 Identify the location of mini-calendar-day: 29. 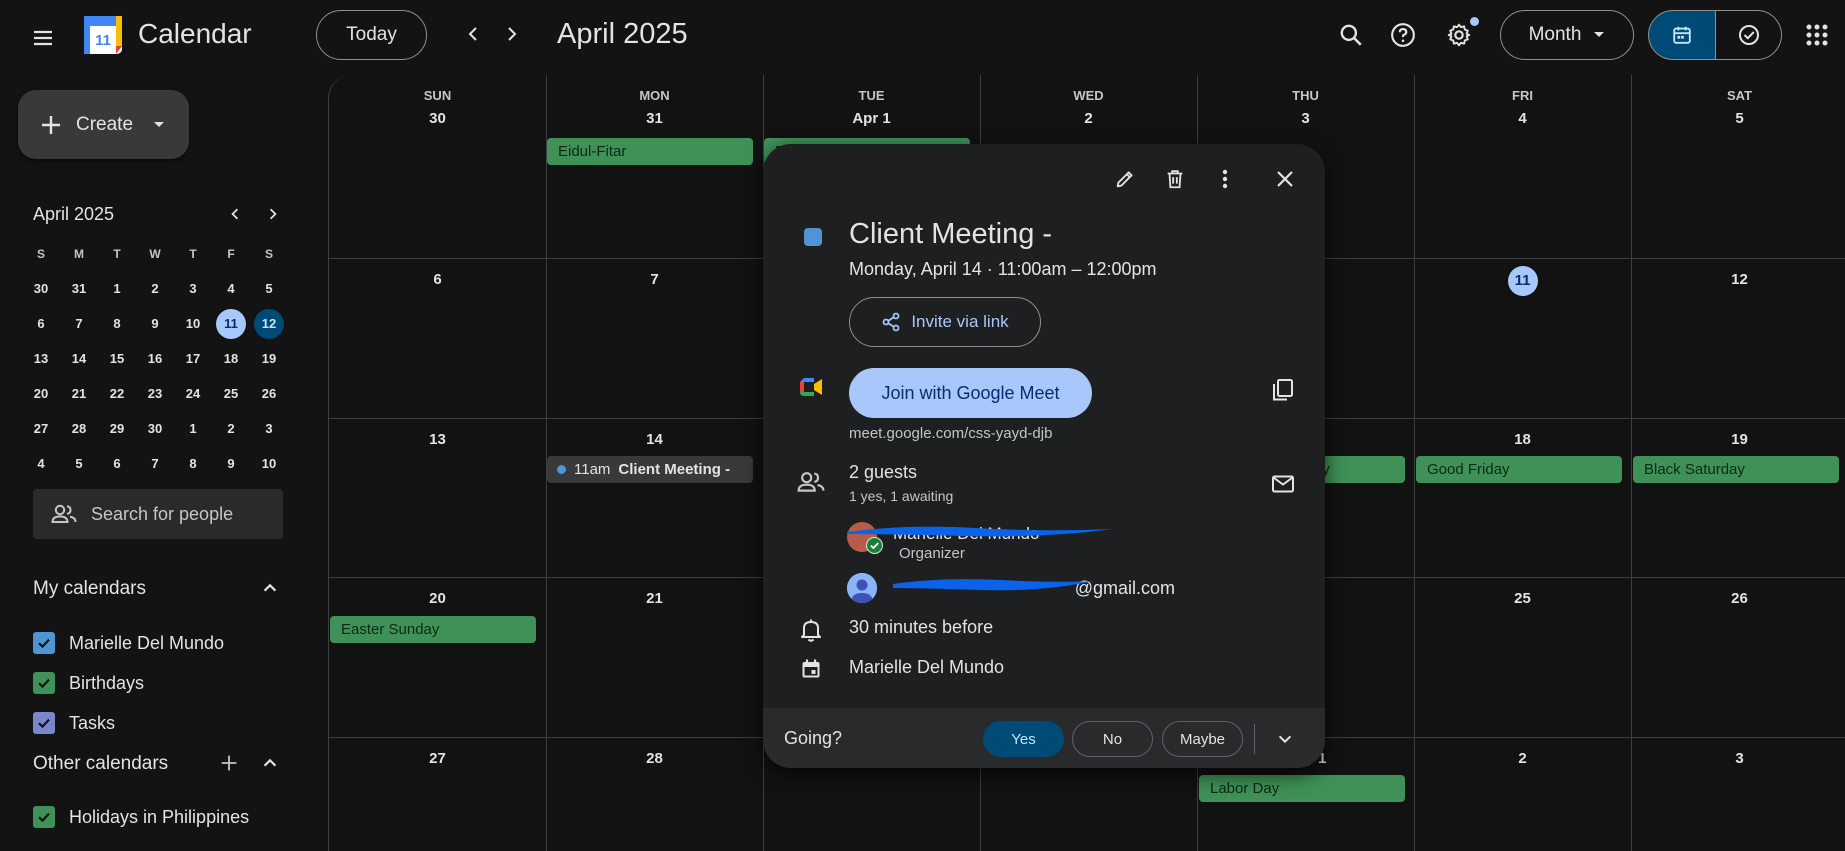
(117, 429).